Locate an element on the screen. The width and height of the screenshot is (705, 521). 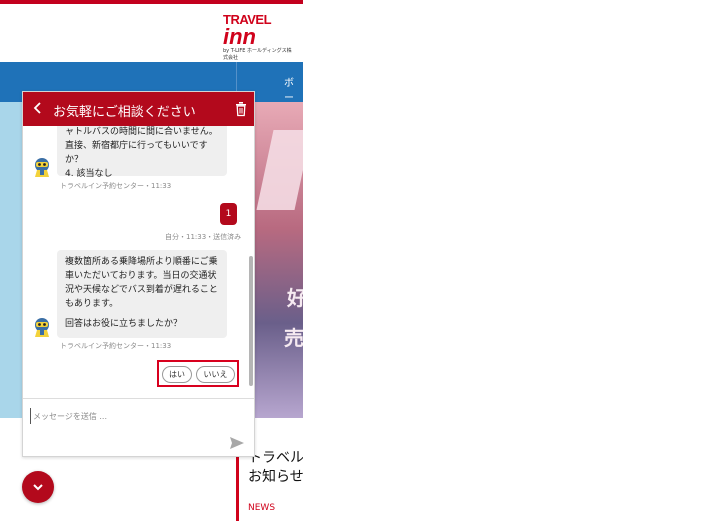
chat-header: お気軽にご相談ください is located at coordinates (138, 109).